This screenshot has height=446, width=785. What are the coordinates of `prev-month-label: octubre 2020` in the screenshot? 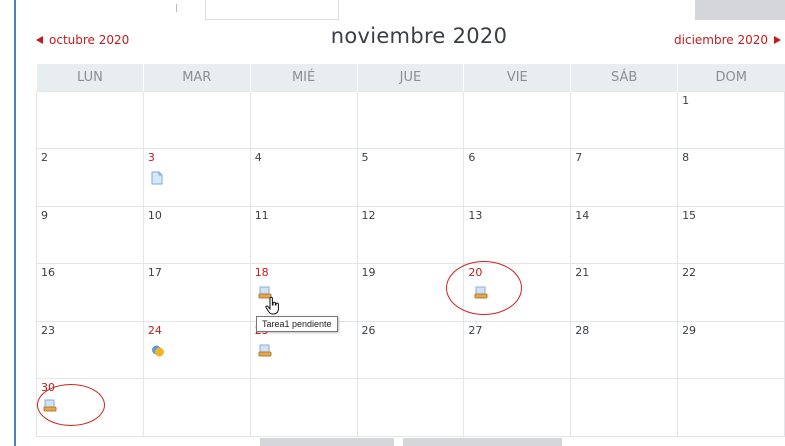 It's located at (89, 40).